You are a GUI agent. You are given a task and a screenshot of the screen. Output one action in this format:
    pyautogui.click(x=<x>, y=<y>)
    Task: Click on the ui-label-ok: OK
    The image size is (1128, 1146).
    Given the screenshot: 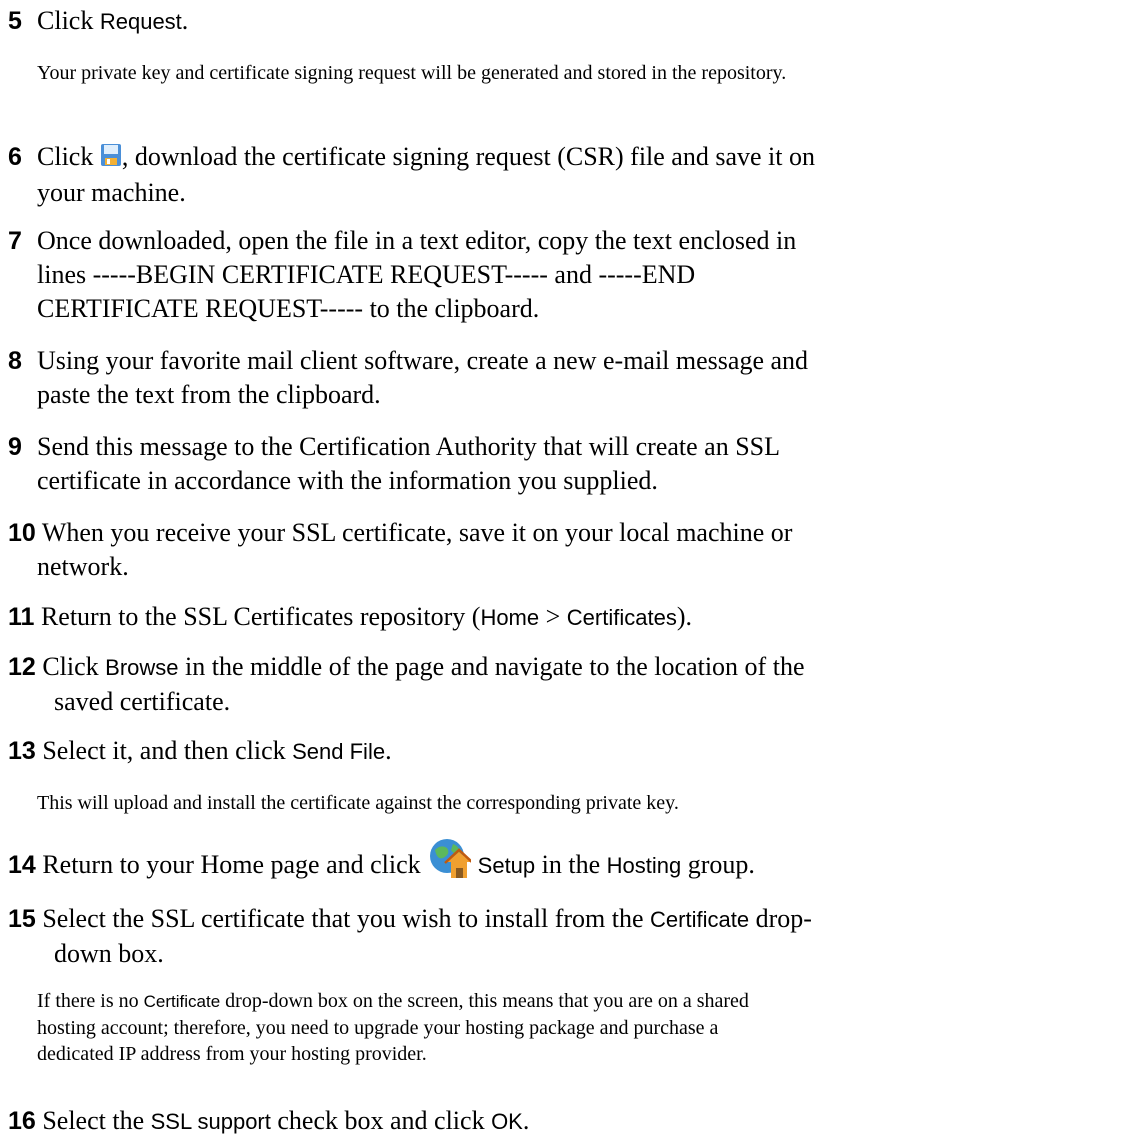 What is the action you would take?
    pyautogui.click(x=507, y=1121)
    